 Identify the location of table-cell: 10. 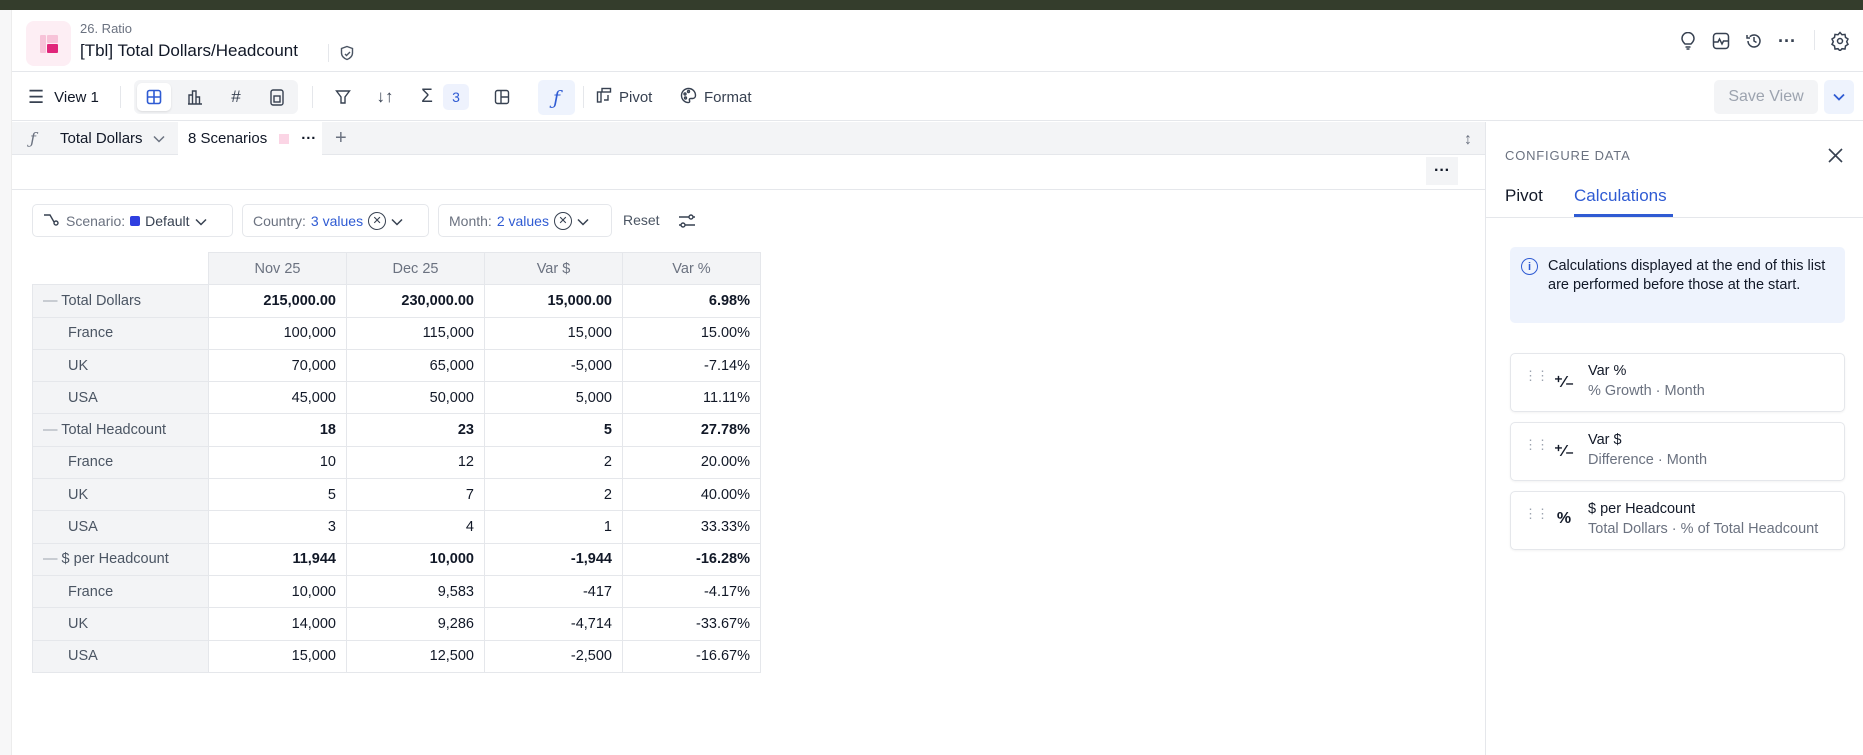
(277, 462).